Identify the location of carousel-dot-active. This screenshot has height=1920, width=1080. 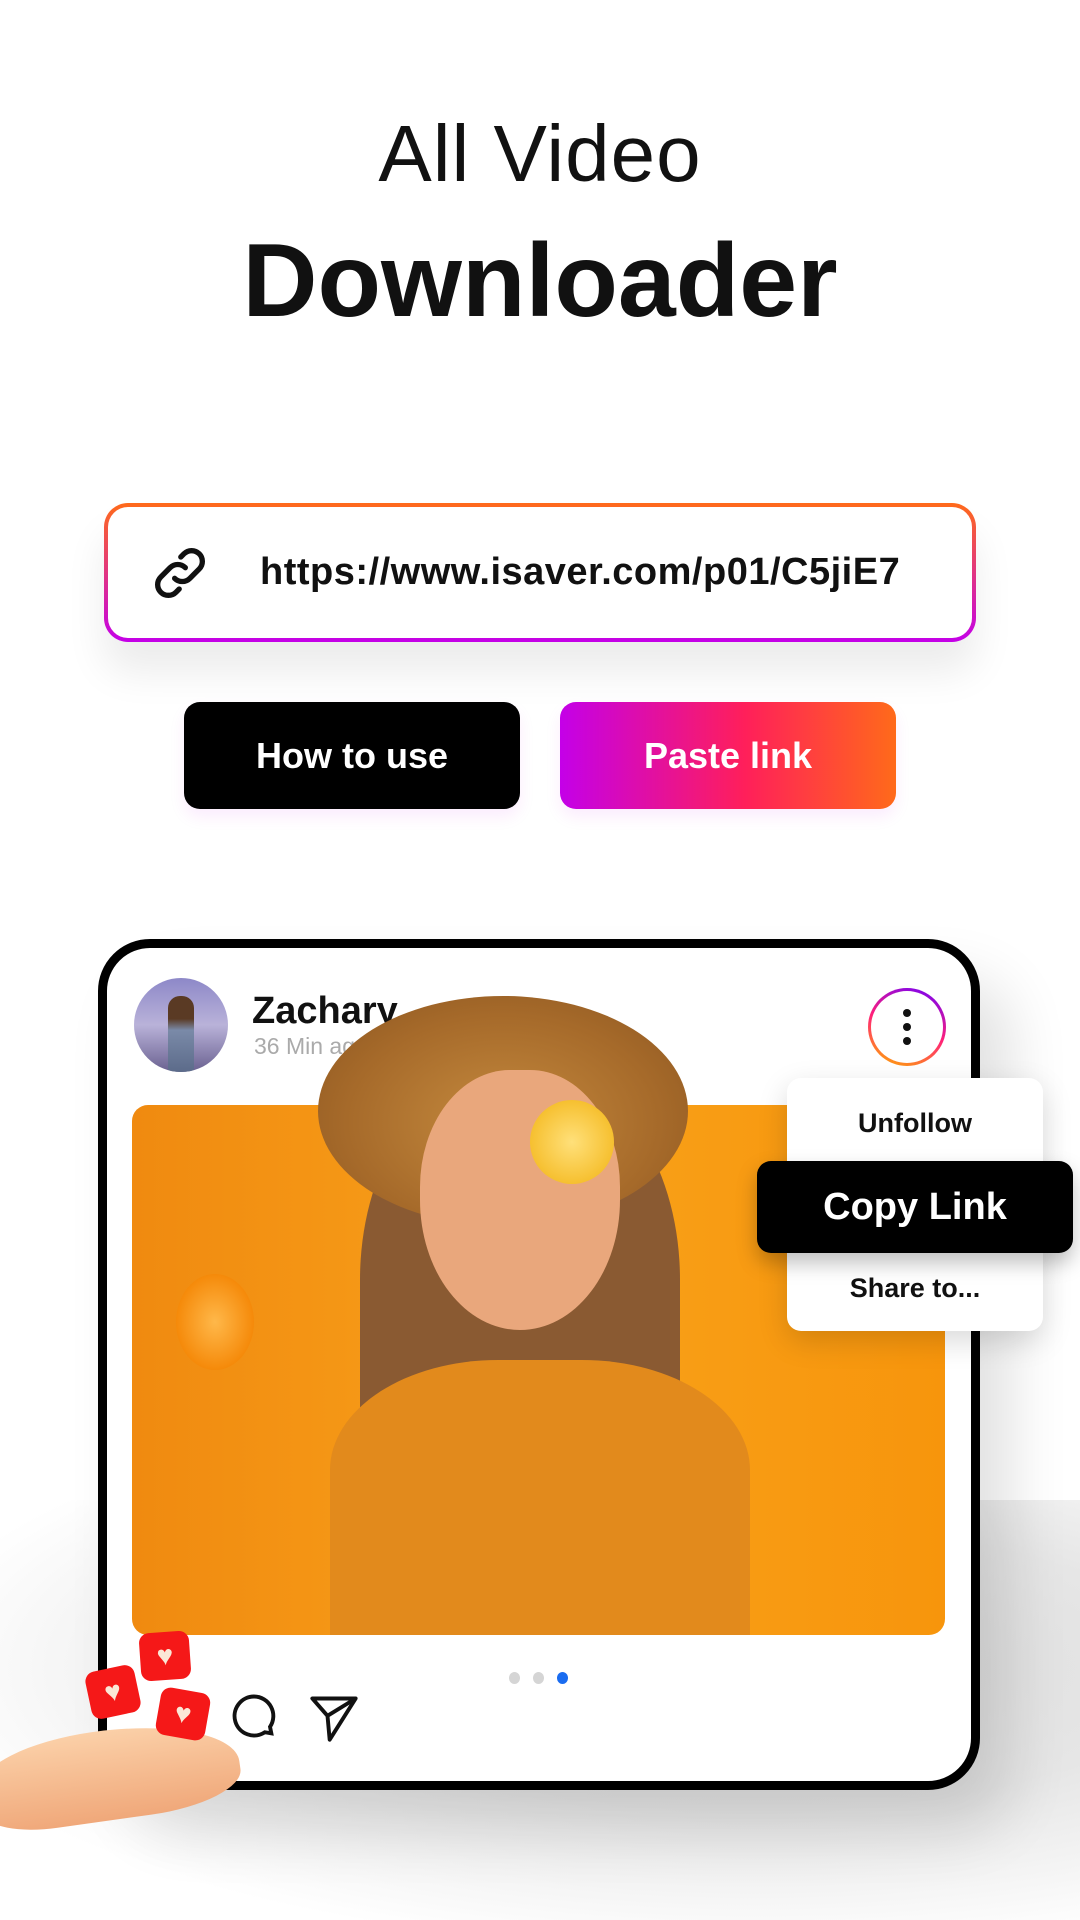
(562, 1678).